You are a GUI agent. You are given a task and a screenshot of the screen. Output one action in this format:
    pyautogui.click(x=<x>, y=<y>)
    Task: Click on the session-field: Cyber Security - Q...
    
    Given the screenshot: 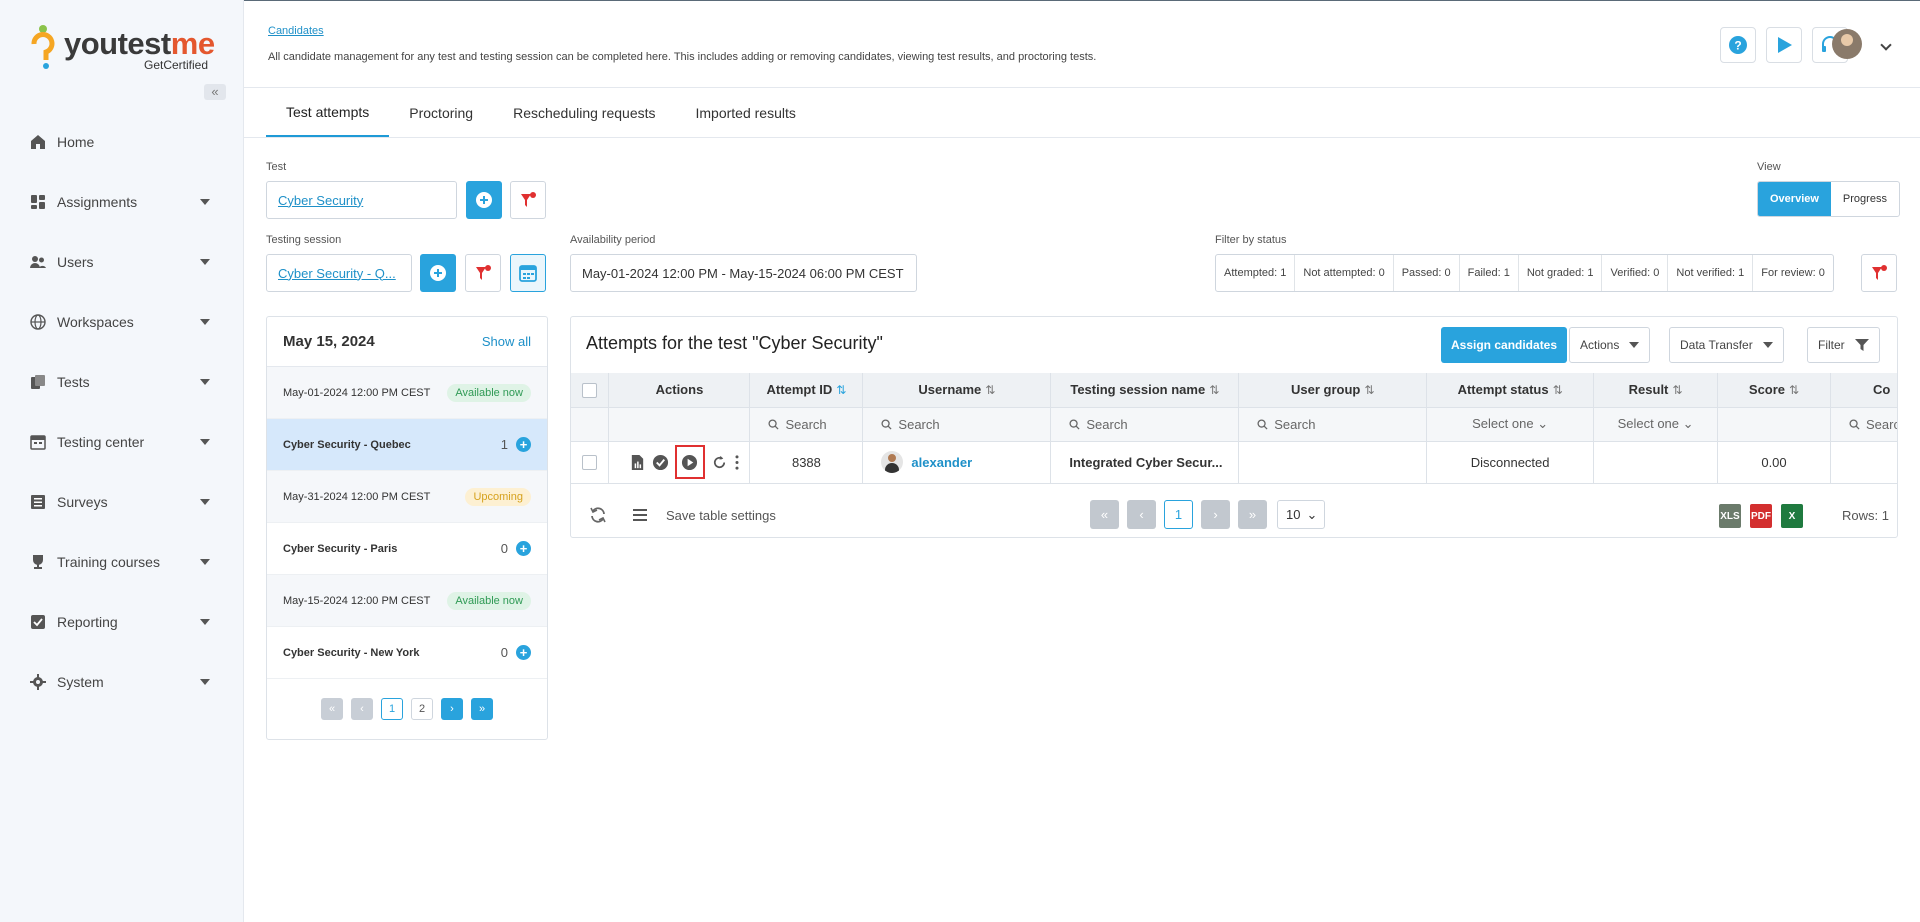 What is the action you would take?
    pyautogui.click(x=339, y=273)
    